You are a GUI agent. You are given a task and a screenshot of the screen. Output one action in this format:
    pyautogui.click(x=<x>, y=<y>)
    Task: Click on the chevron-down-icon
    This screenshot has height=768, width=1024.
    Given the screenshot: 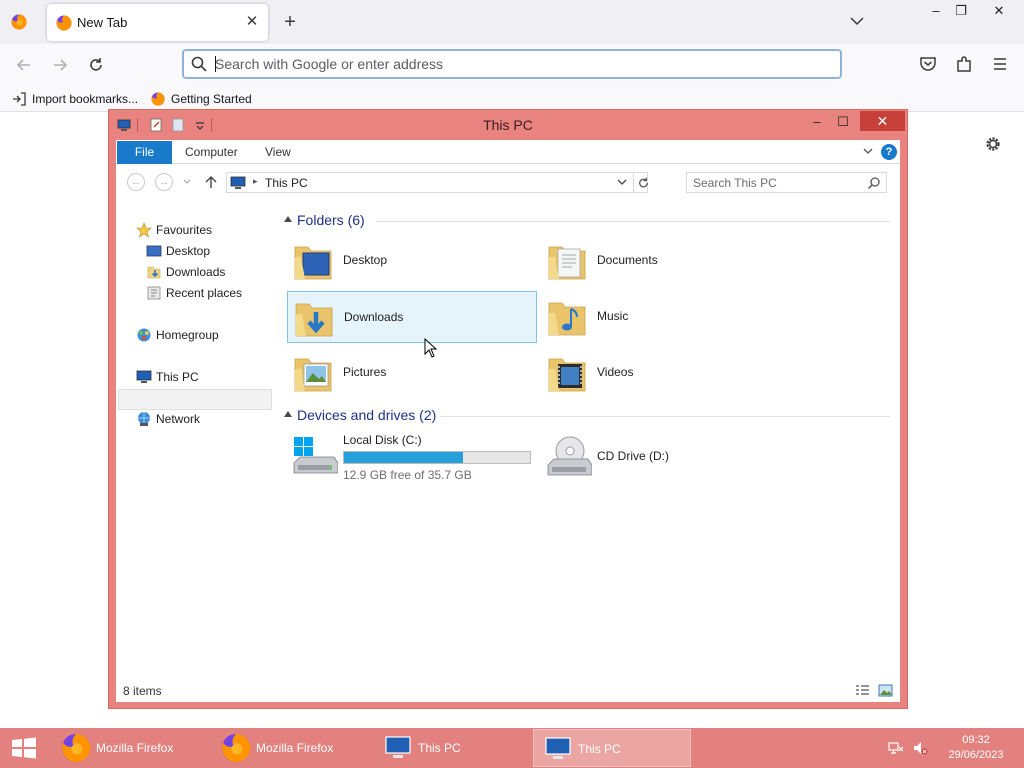 What is the action you would take?
    pyautogui.click(x=857, y=21)
    